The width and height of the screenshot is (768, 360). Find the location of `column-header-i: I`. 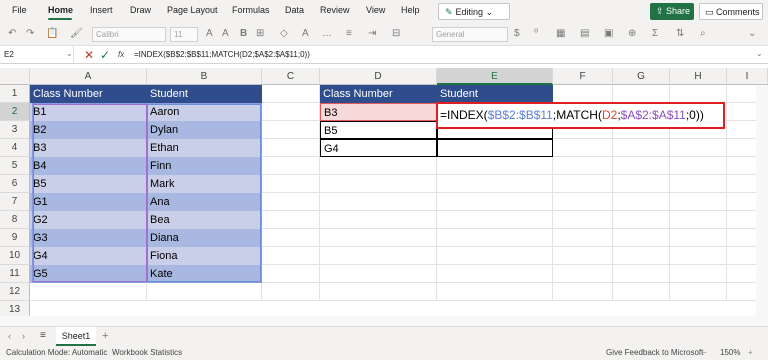

column-header-i: I is located at coordinates (747, 76).